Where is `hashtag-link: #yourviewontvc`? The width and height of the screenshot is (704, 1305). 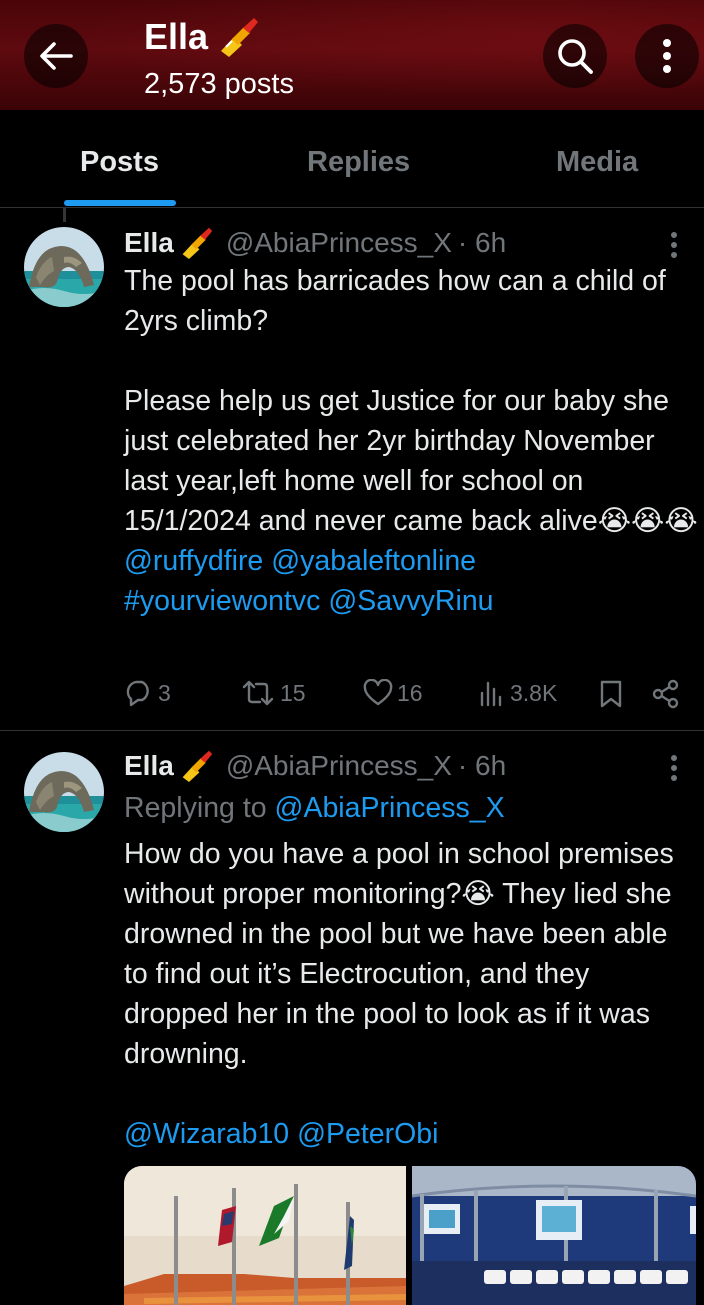 hashtag-link: #yourviewontvc is located at coordinates (222, 601).